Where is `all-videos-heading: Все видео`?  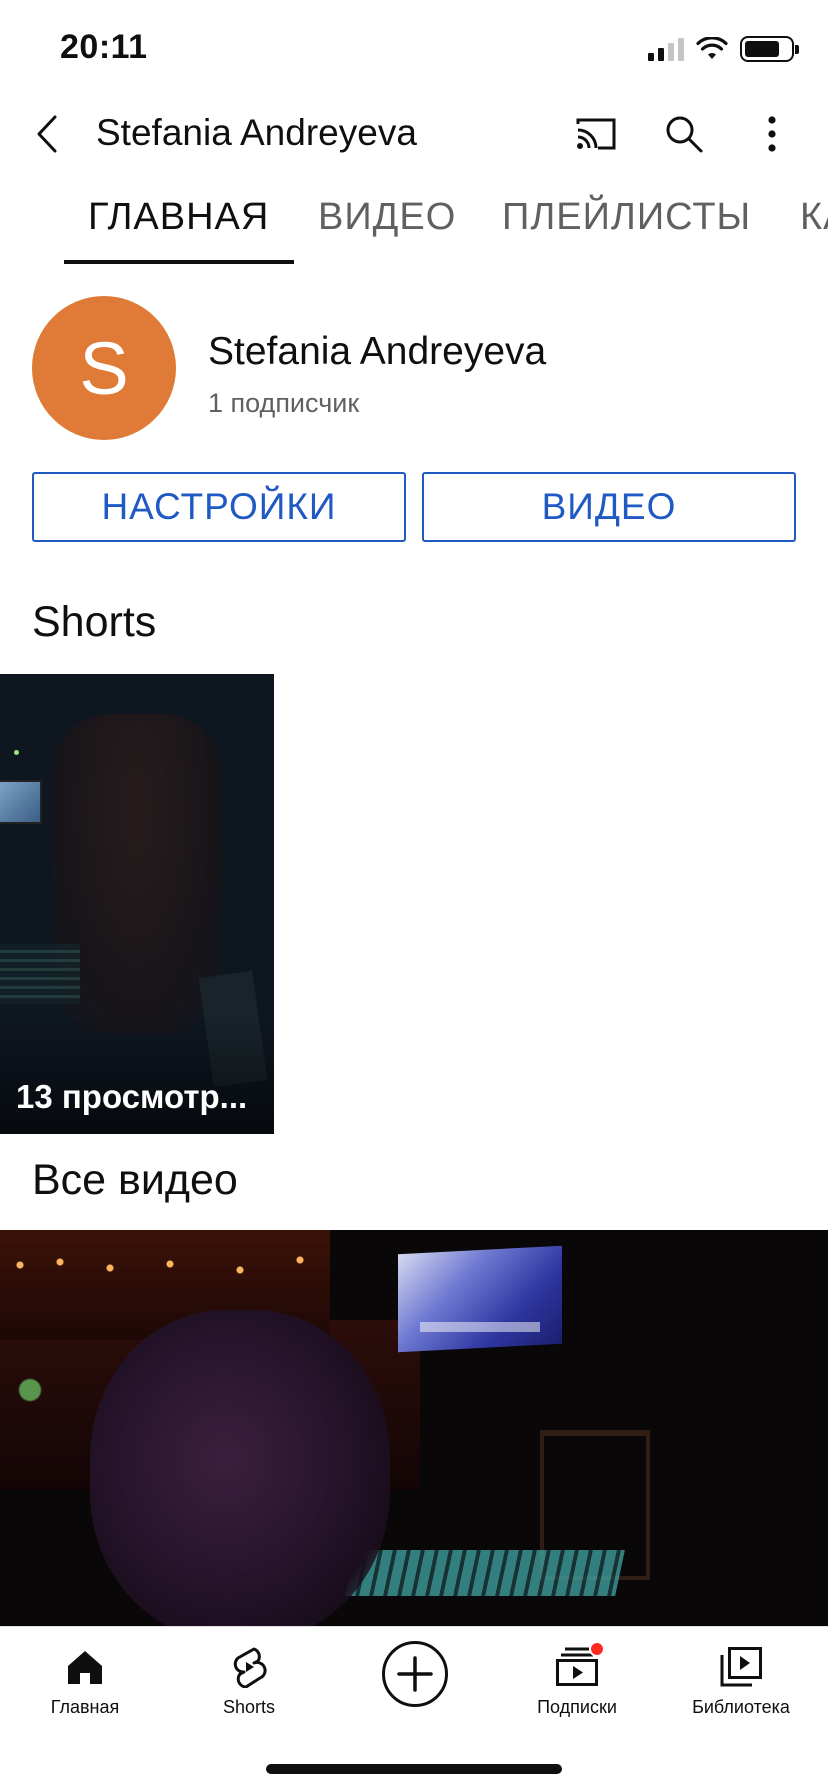
all-videos-heading: Все видео is located at coordinates (135, 1180).